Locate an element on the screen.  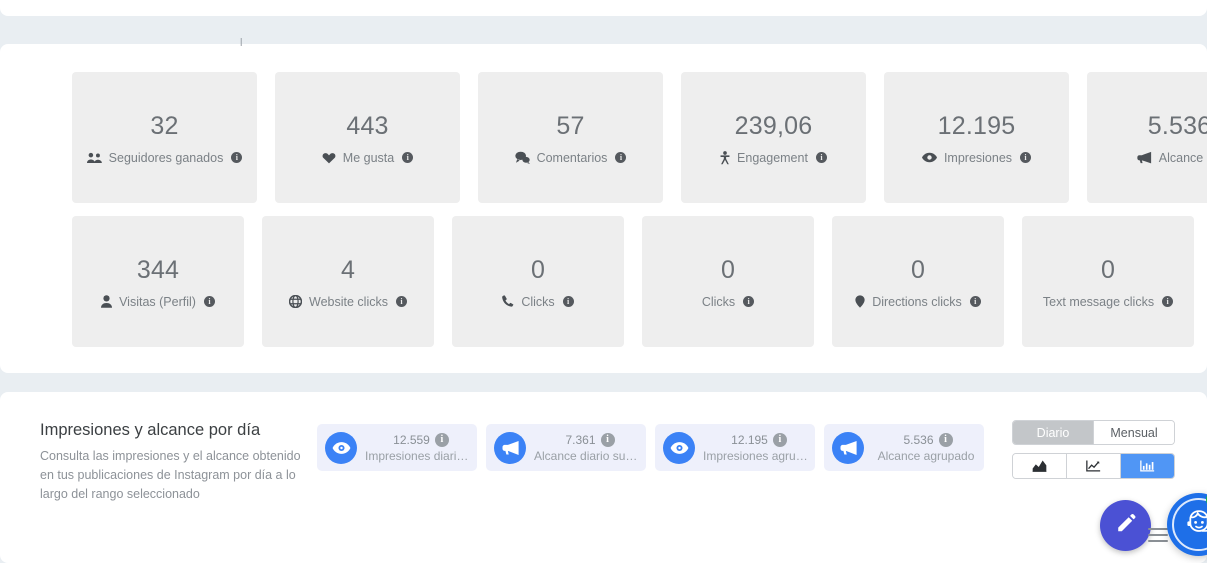
metric-value: 57 is located at coordinates (570, 125).